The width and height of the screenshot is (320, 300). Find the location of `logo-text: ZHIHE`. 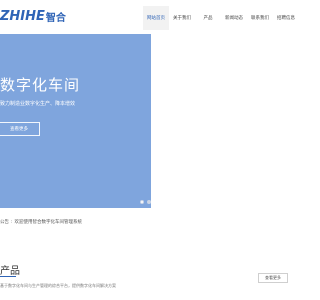

logo-text: ZHIHE is located at coordinates (22, 16).